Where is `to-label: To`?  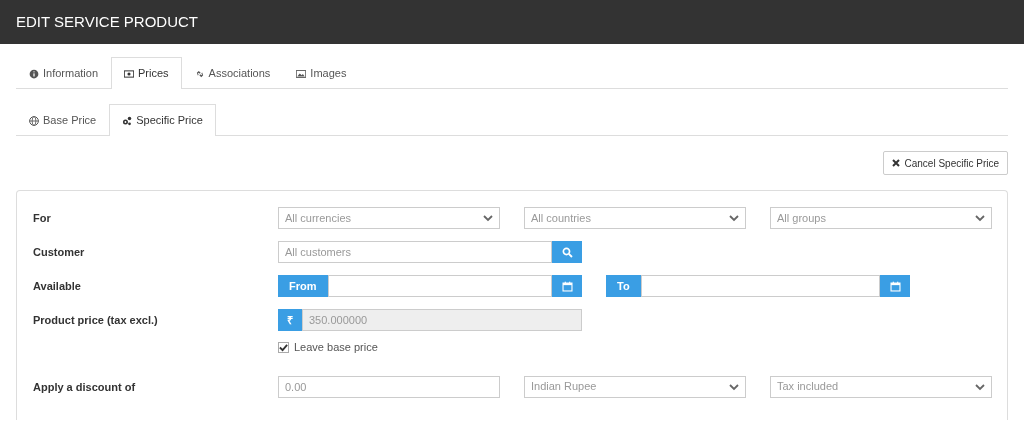
to-label: To is located at coordinates (623, 286).